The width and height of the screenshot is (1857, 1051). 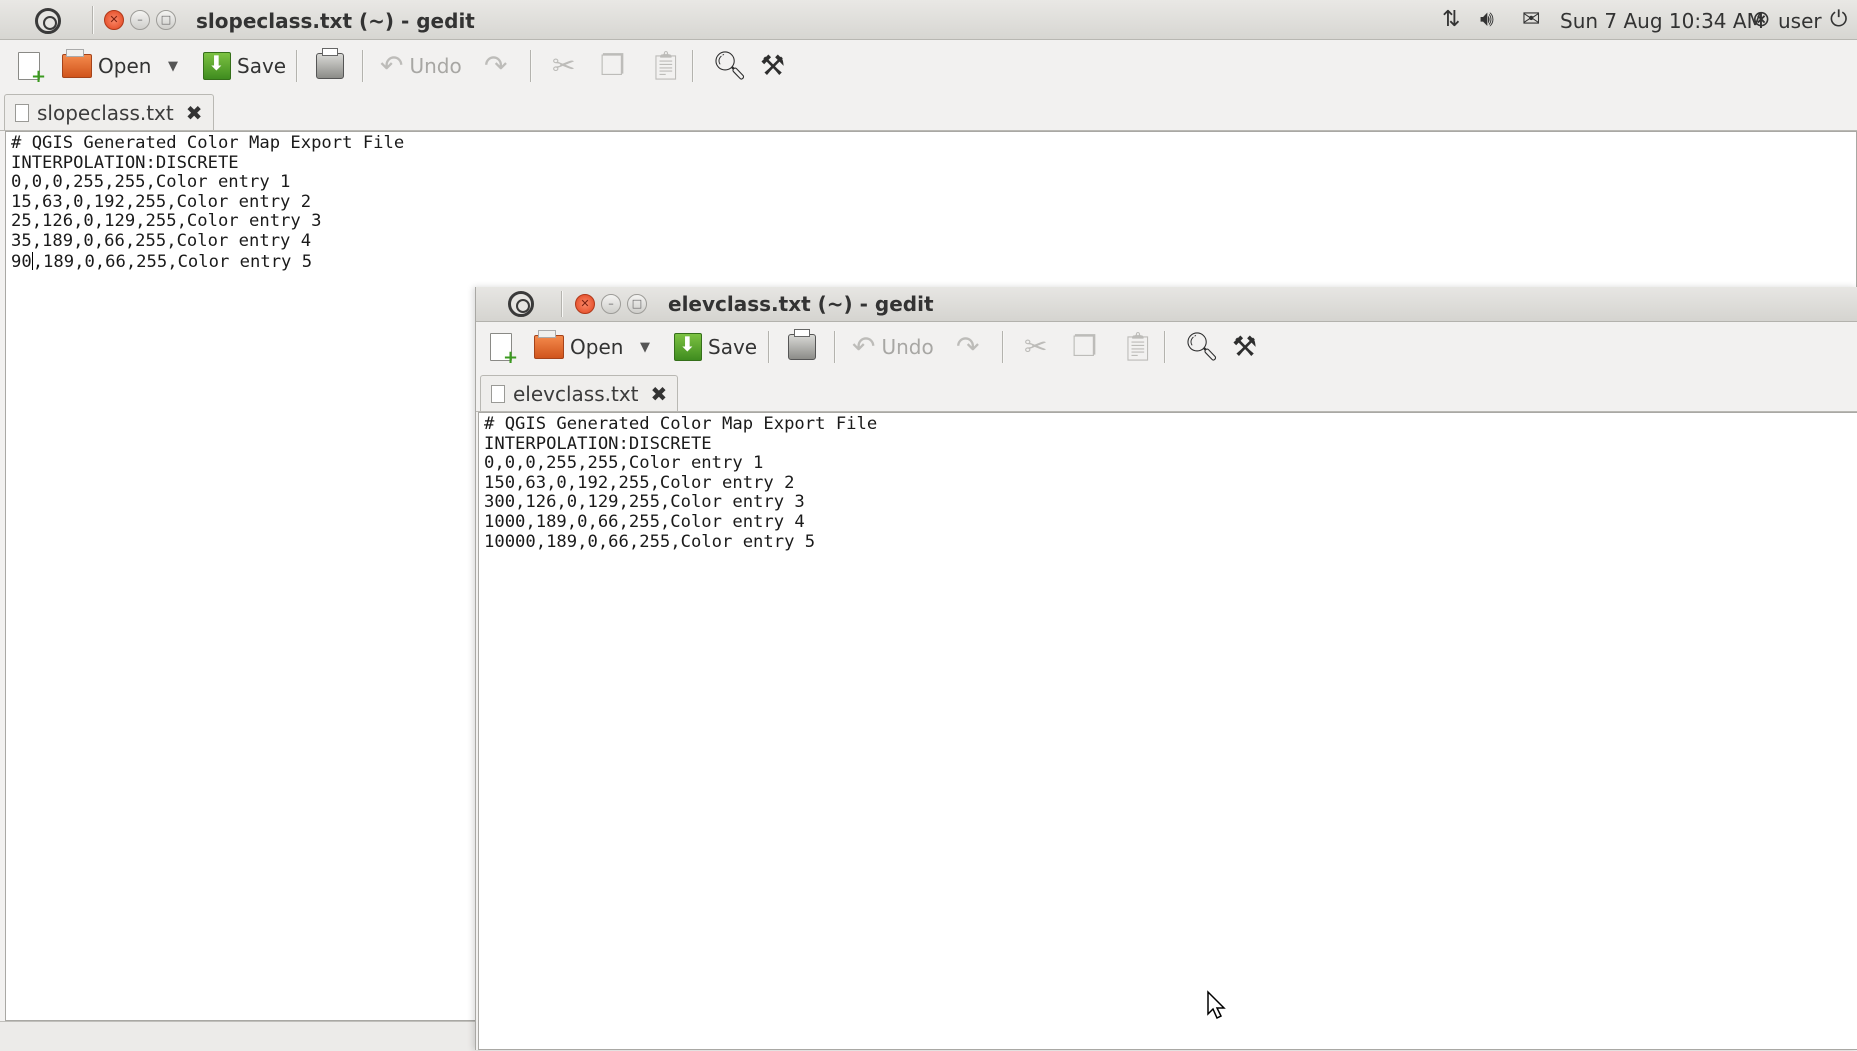 I want to click on text-after-caret: ,189,0,66,255,Color entry 5, so click(x=172, y=261).